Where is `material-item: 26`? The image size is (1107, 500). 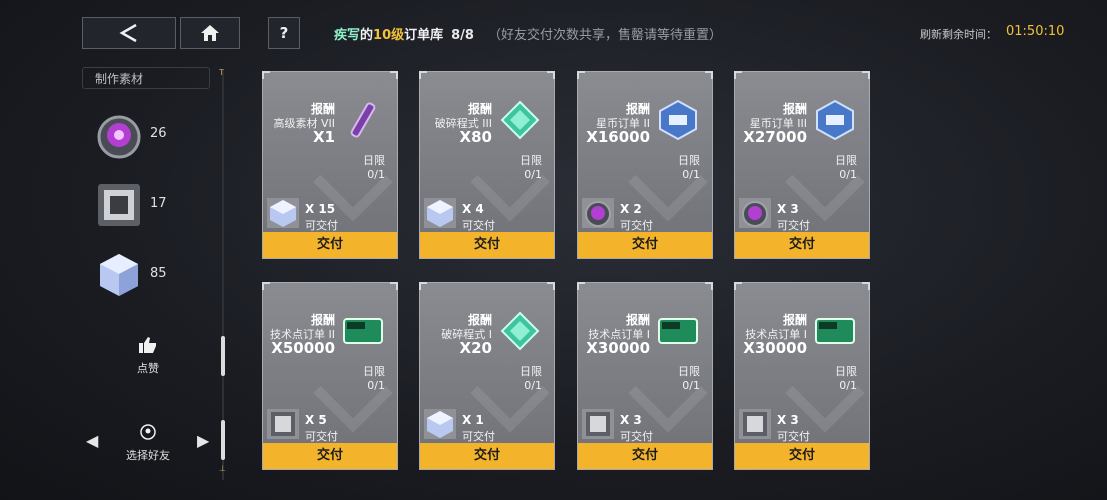
material-item: 26 is located at coordinates (147, 135).